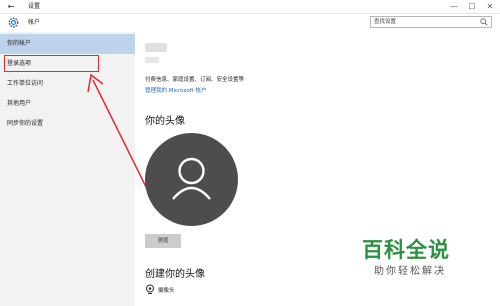 The width and height of the screenshot is (500, 306). I want to click on maximize-button: ☐, so click(472, 6).